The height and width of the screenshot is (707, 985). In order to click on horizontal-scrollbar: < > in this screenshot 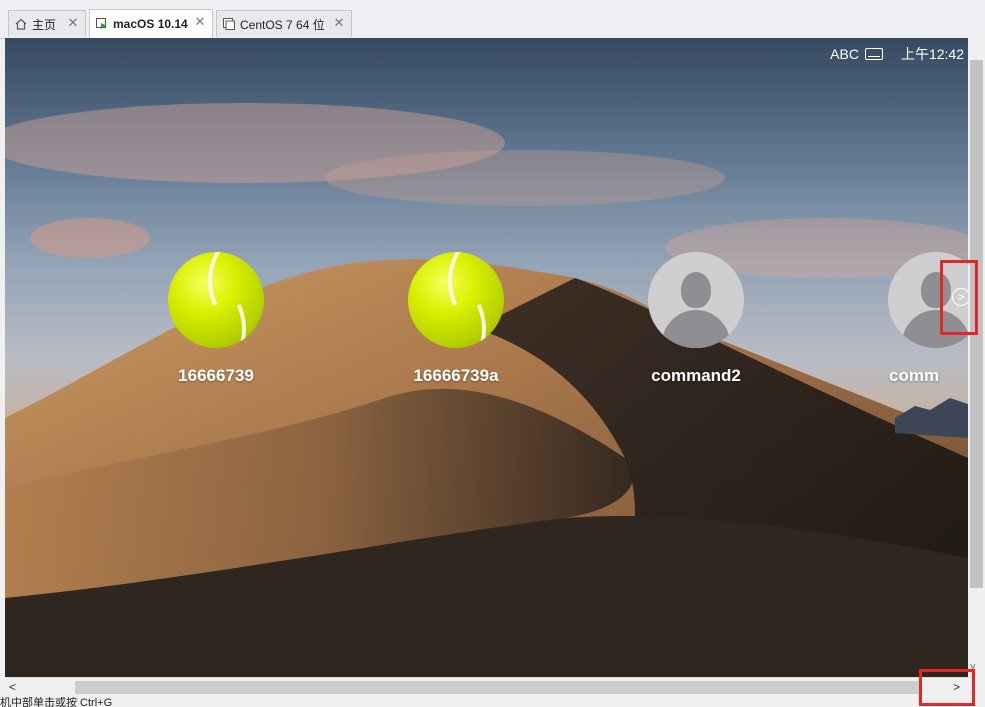, I will do `click(491, 687)`.